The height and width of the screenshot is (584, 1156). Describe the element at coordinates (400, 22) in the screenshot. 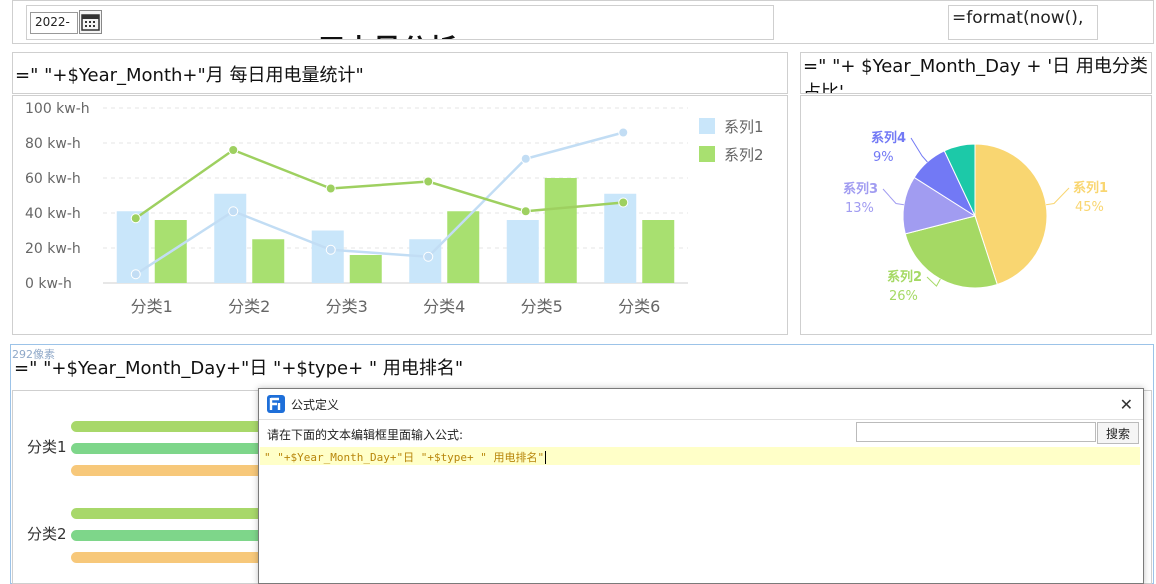

I see `header-title-cell: 用电量分析` at that location.